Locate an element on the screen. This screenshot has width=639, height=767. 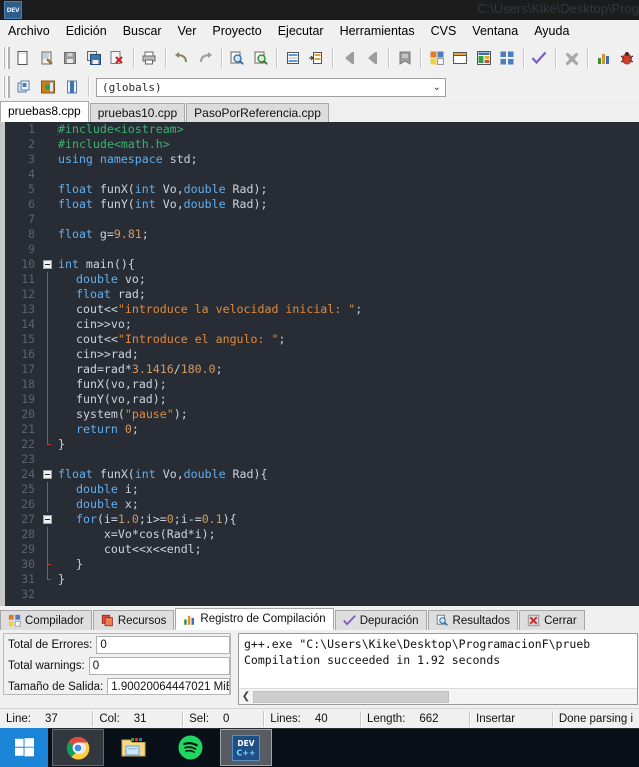
menu-ayuda: Ayuda is located at coordinates (551, 31).